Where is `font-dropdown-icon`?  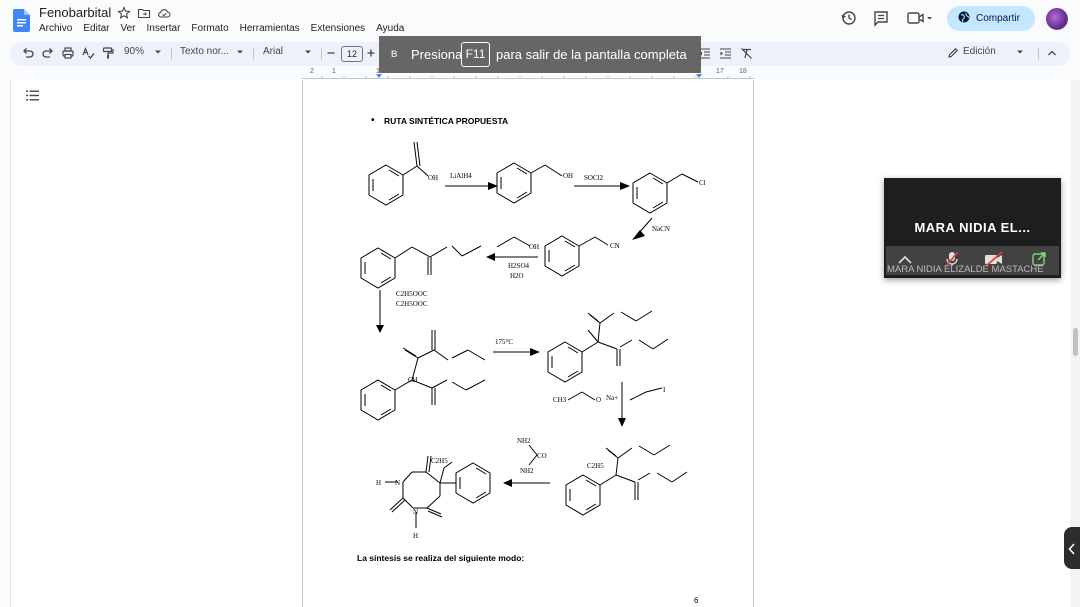
font-dropdown-icon is located at coordinates (308, 52).